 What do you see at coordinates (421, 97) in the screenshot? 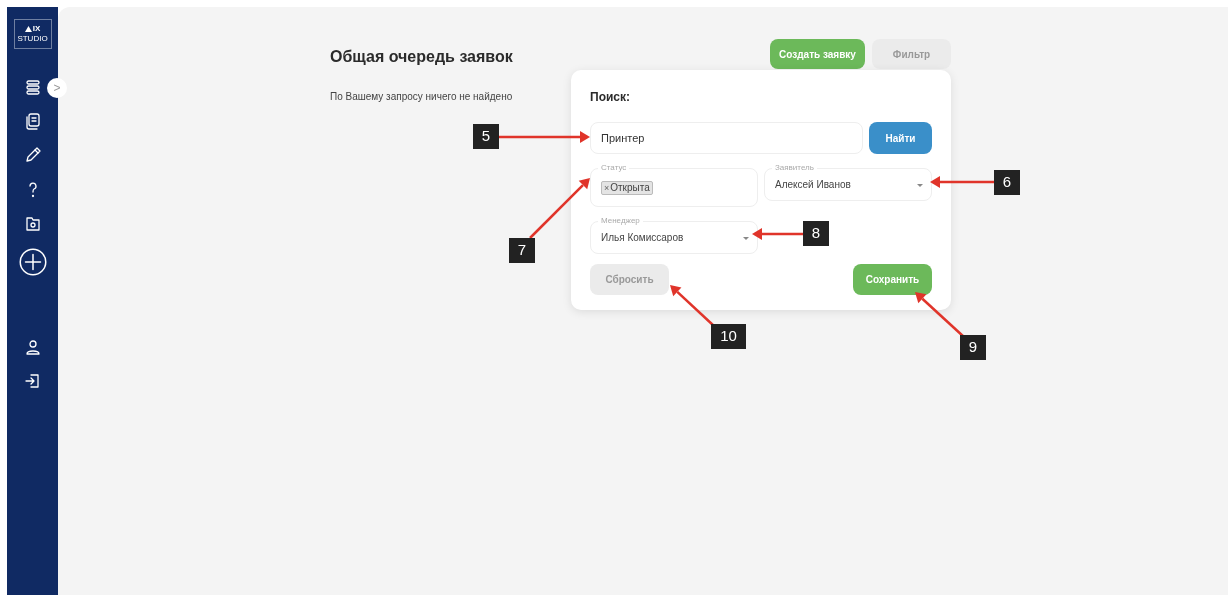
I see `empty-message: По Вашему запросу ничего не найдено` at bounding box center [421, 97].